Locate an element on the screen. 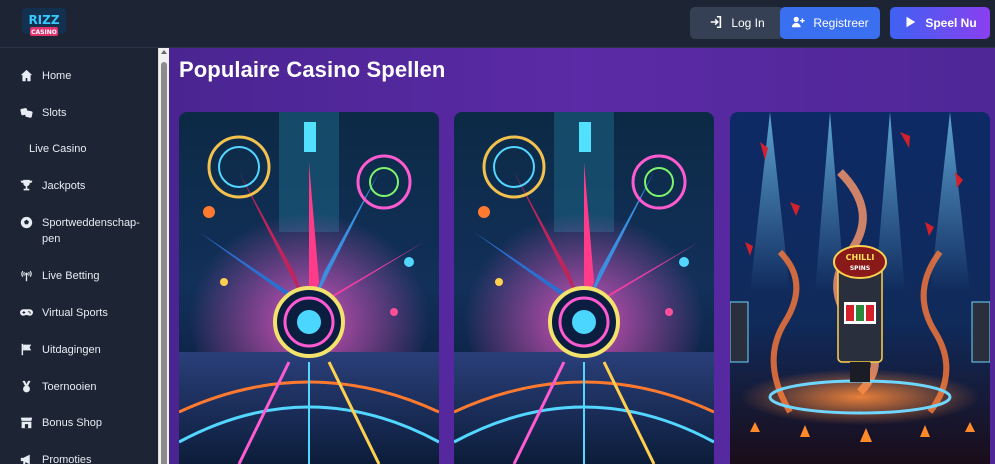 The width and height of the screenshot is (995, 464). sidebar-item-label: Promoties is located at coordinates (67, 458).